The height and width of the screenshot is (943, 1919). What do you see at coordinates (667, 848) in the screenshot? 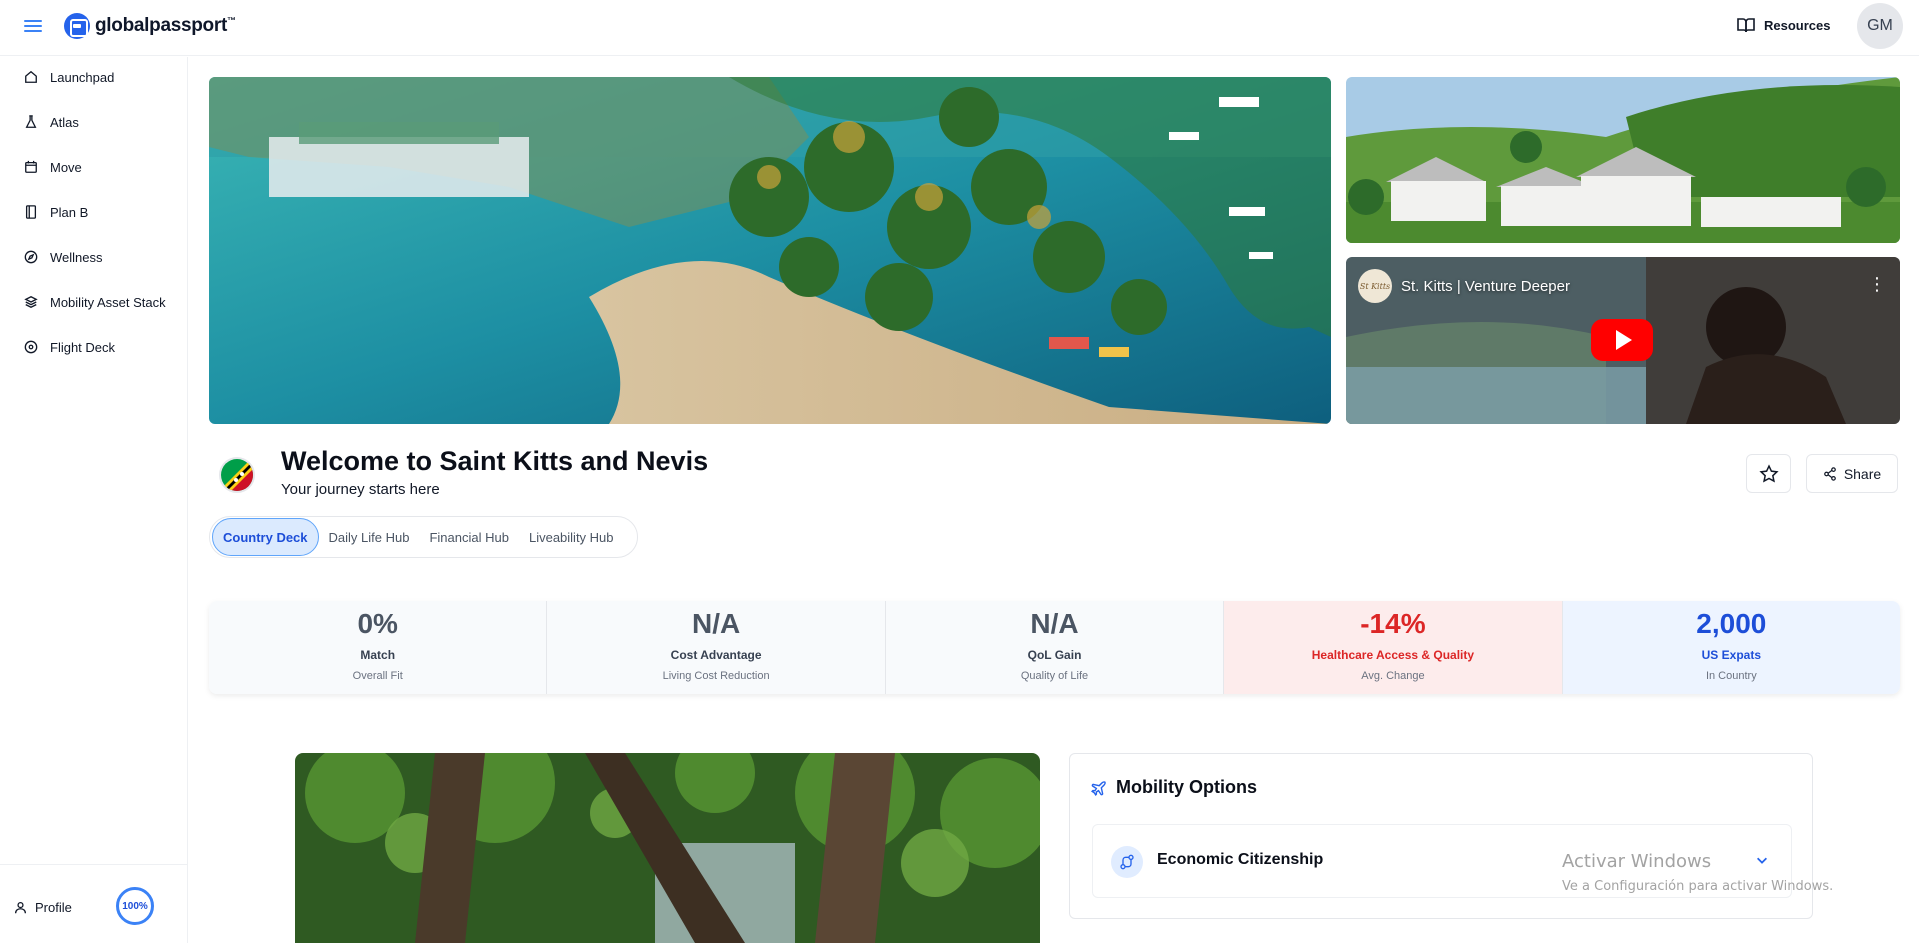
I see `tree-image` at bounding box center [667, 848].